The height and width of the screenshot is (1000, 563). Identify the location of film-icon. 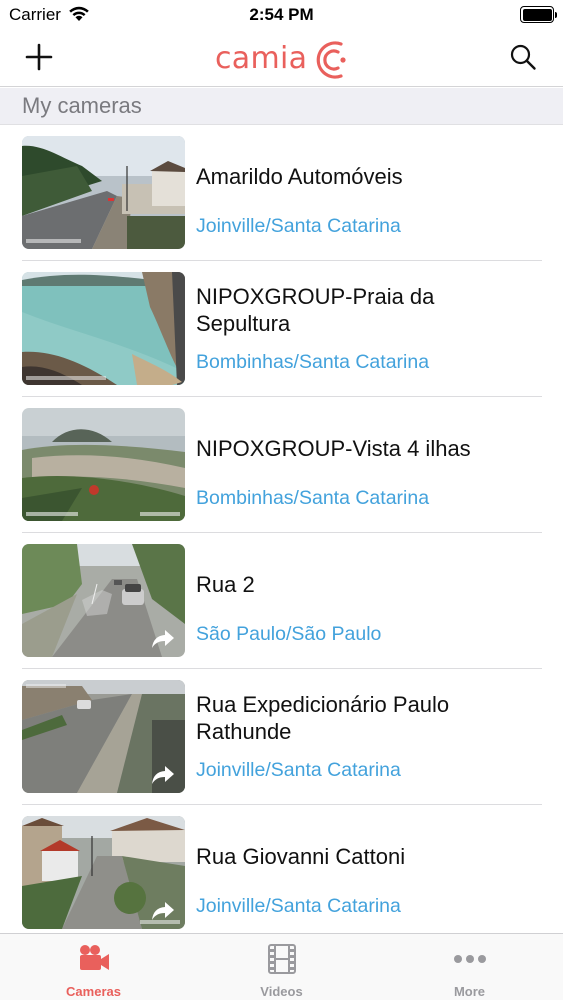
(281, 959).